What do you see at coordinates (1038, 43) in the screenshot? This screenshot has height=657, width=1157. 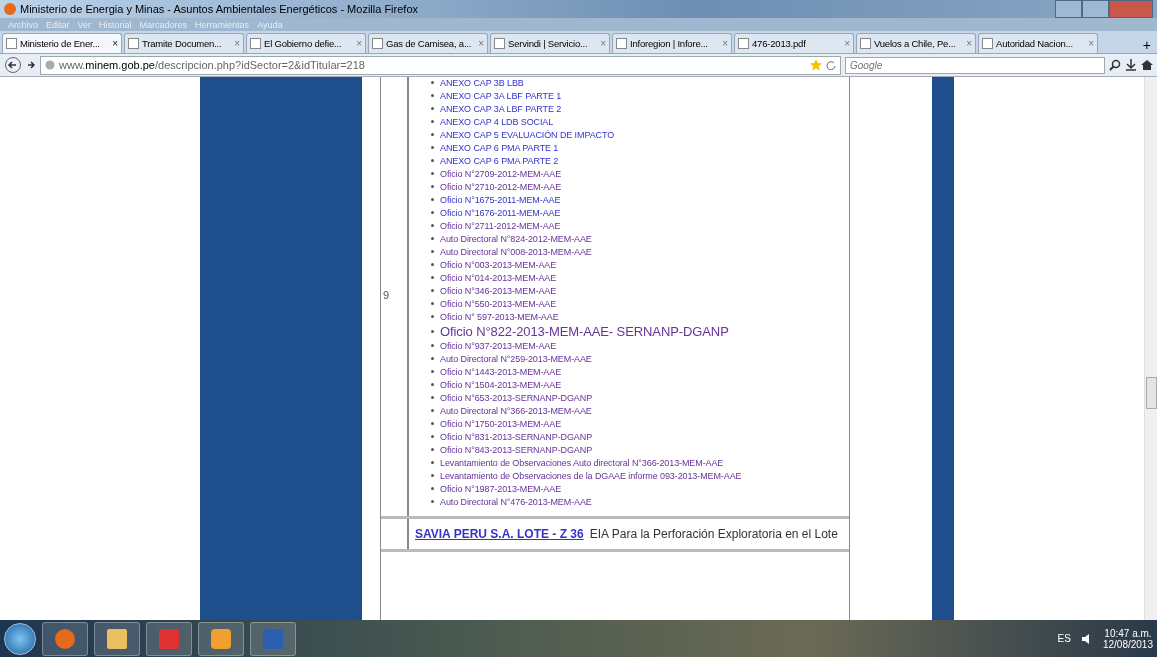 I see `browser-tab: Autoridad Nacion... ×` at bounding box center [1038, 43].